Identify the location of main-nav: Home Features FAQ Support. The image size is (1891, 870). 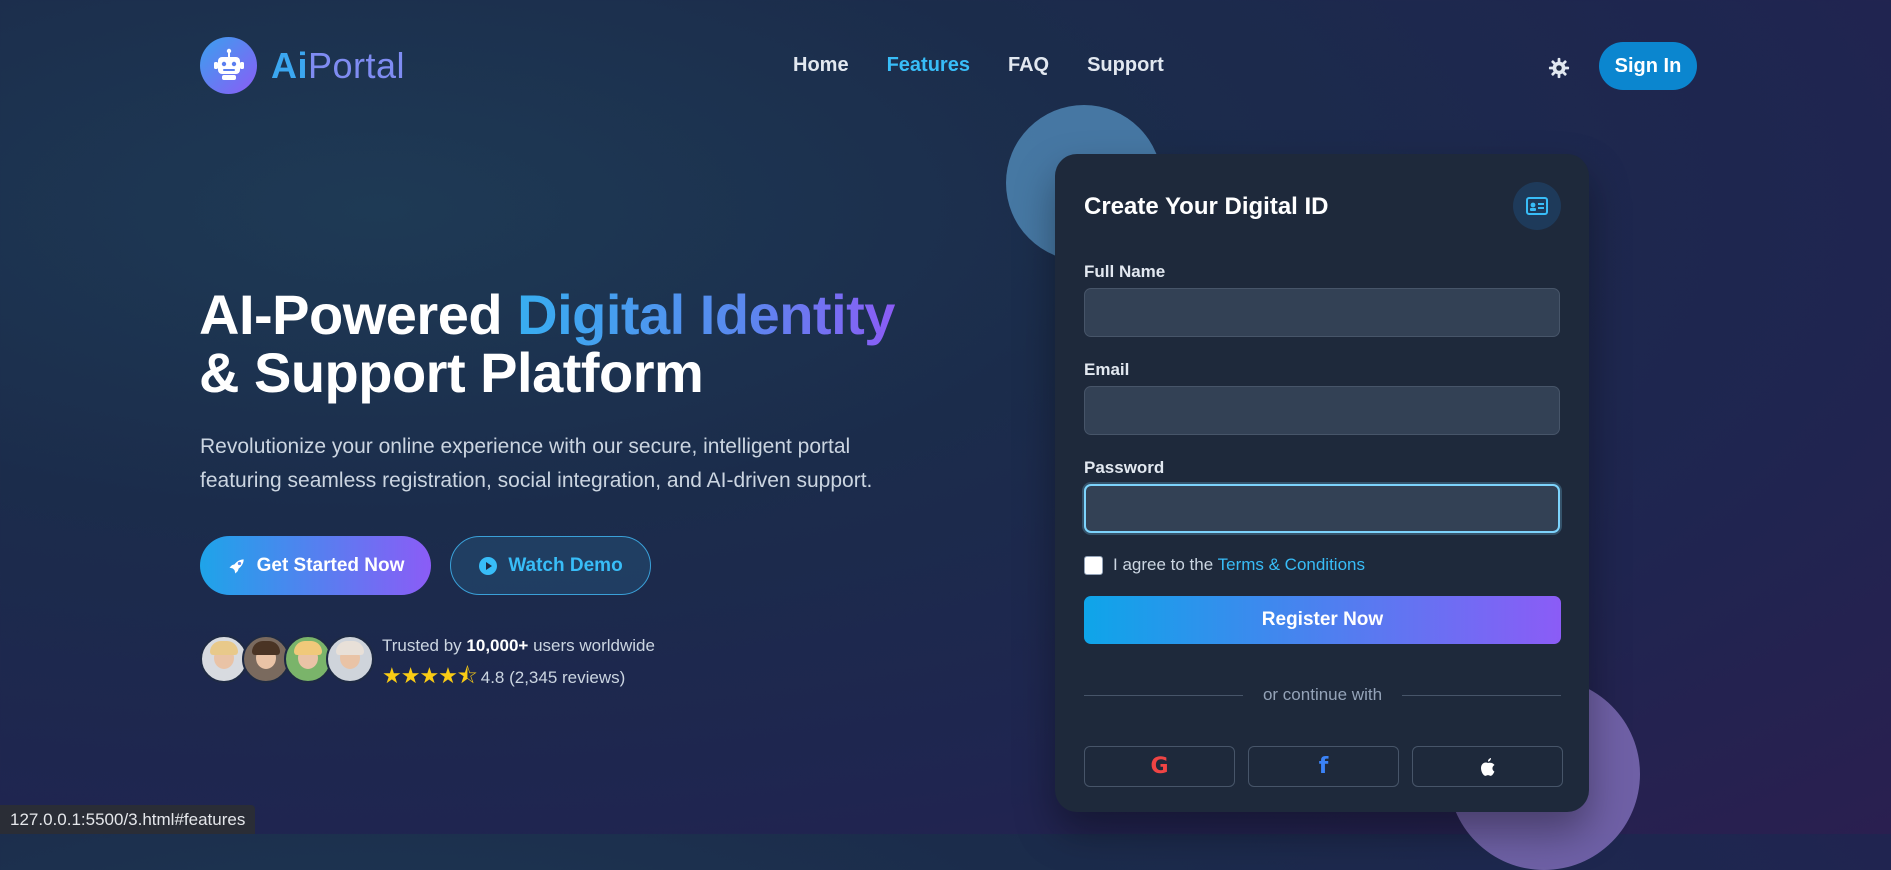
(978, 65).